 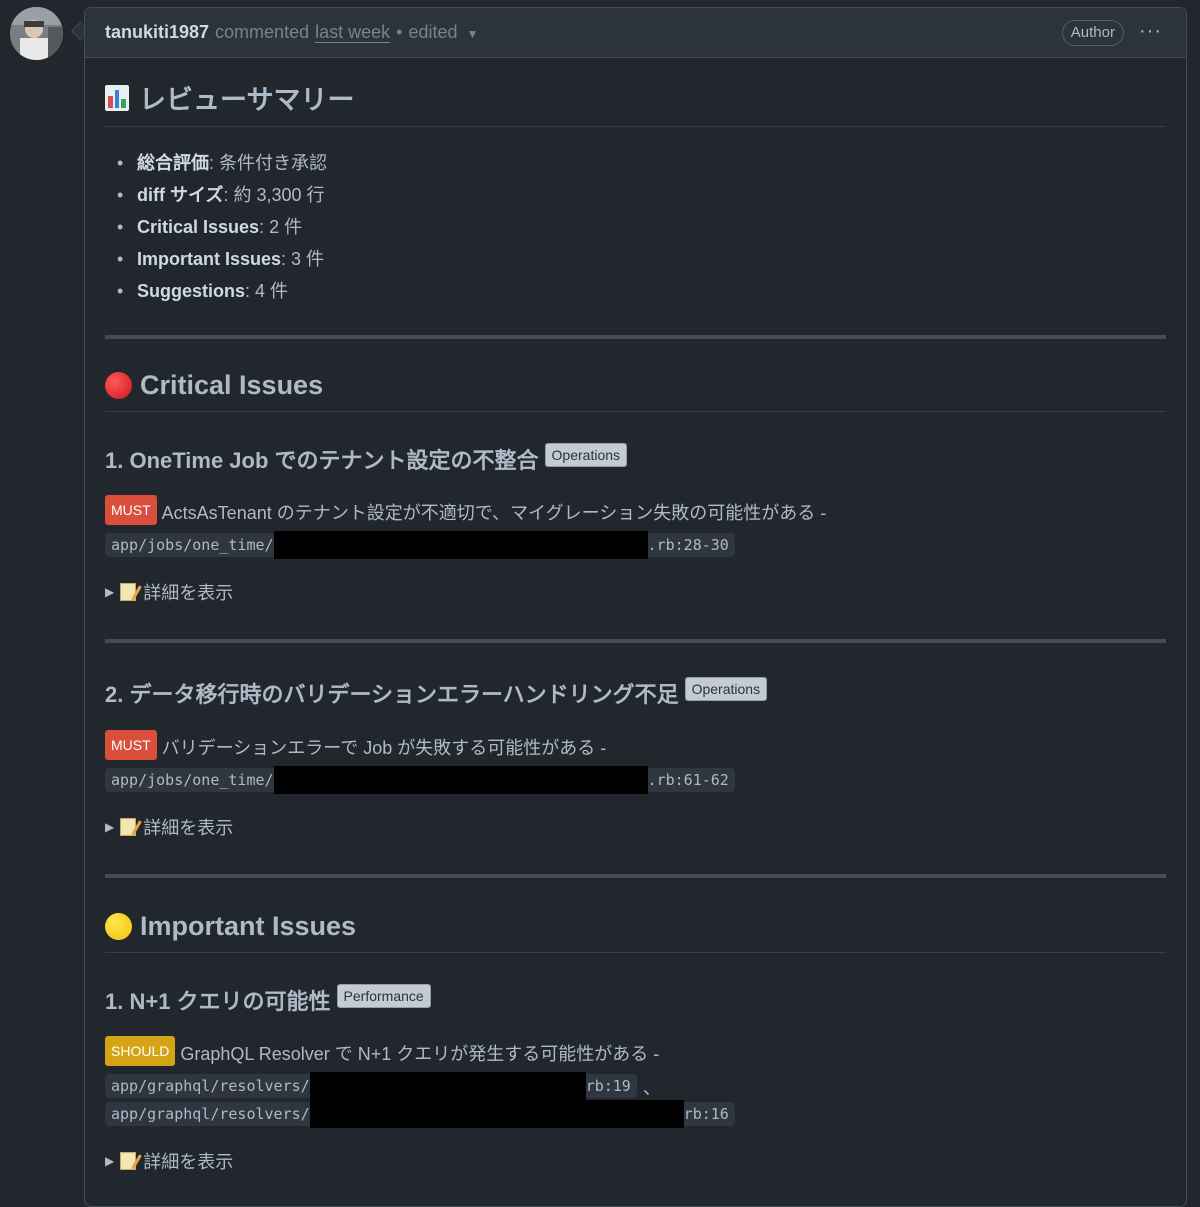 I want to click on critical-issue-2-heading: 2. データ移行時のバリデーションエラーハンドリング不足 Operations, so click(x=635, y=693).